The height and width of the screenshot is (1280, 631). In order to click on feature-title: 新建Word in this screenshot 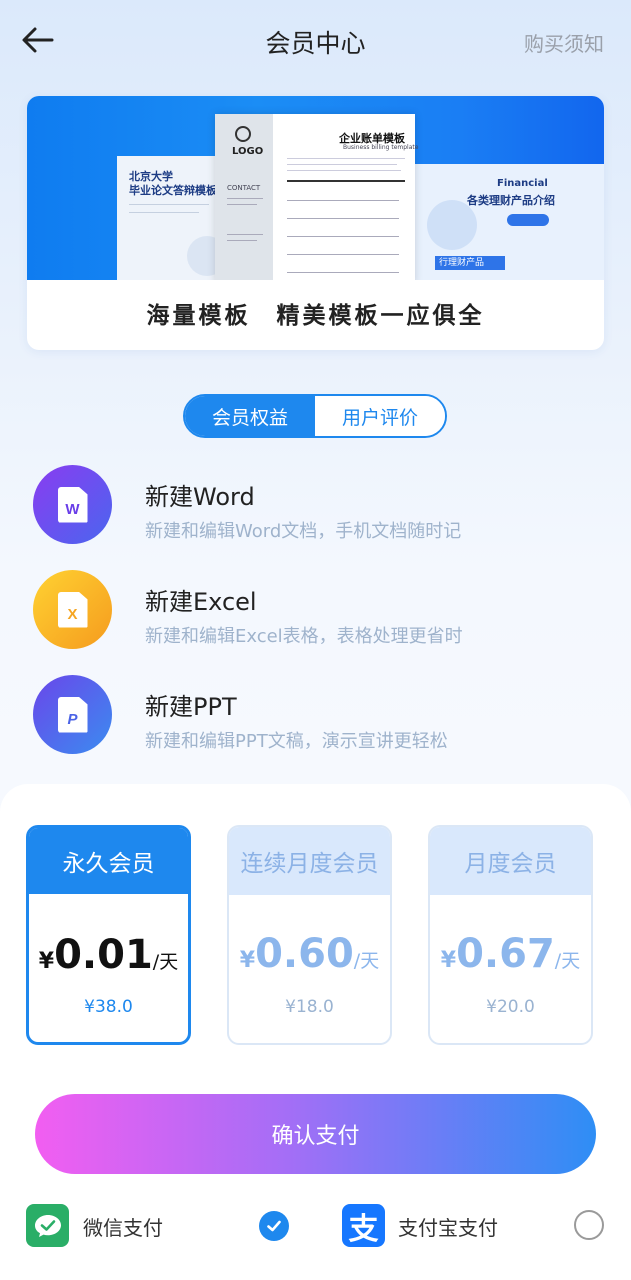, I will do `click(200, 497)`.